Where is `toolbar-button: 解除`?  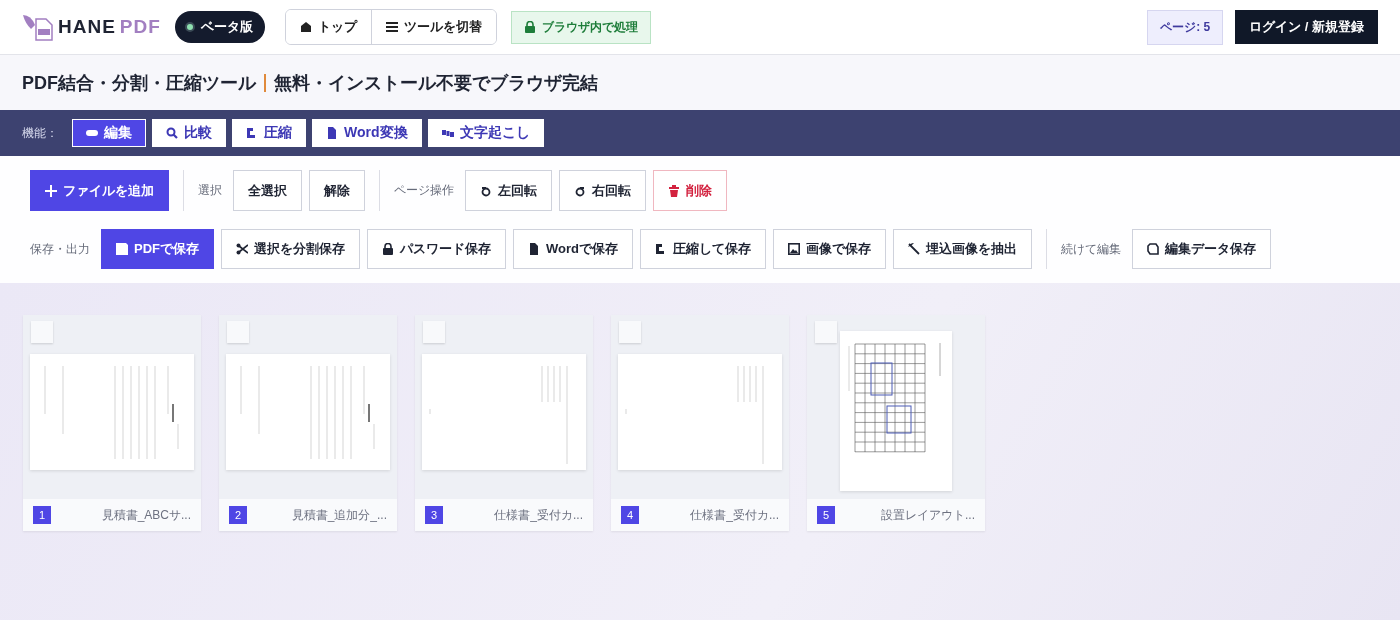 toolbar-button: 解除 is located at coordinates (337, 190).